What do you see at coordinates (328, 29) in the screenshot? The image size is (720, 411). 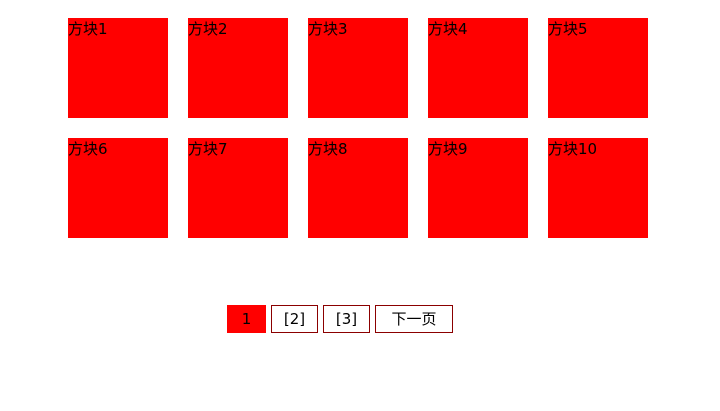 I see `tile-label: 方块3` at bounding box center [328, 29].